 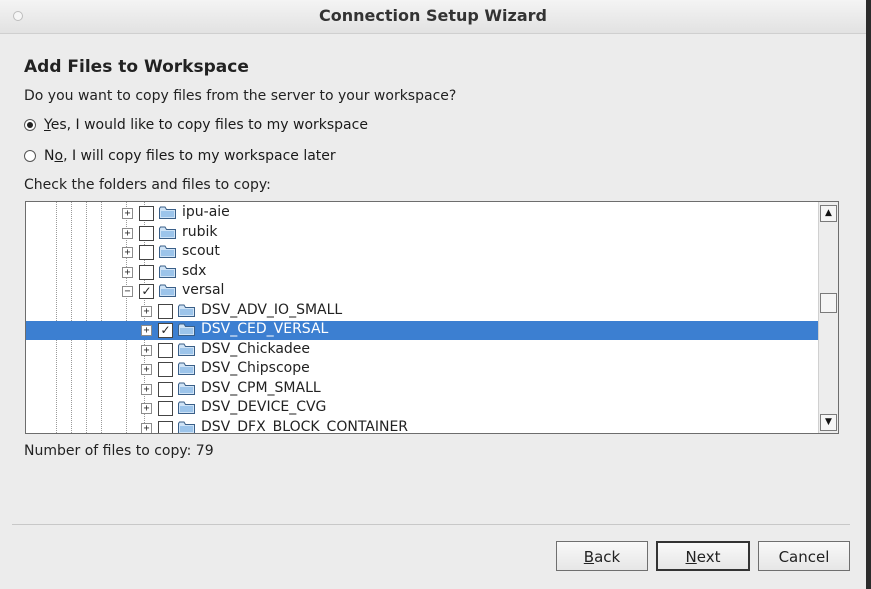 I want to click on file-count-row: Number of files to copy: 79, so click(x=119, y=451).